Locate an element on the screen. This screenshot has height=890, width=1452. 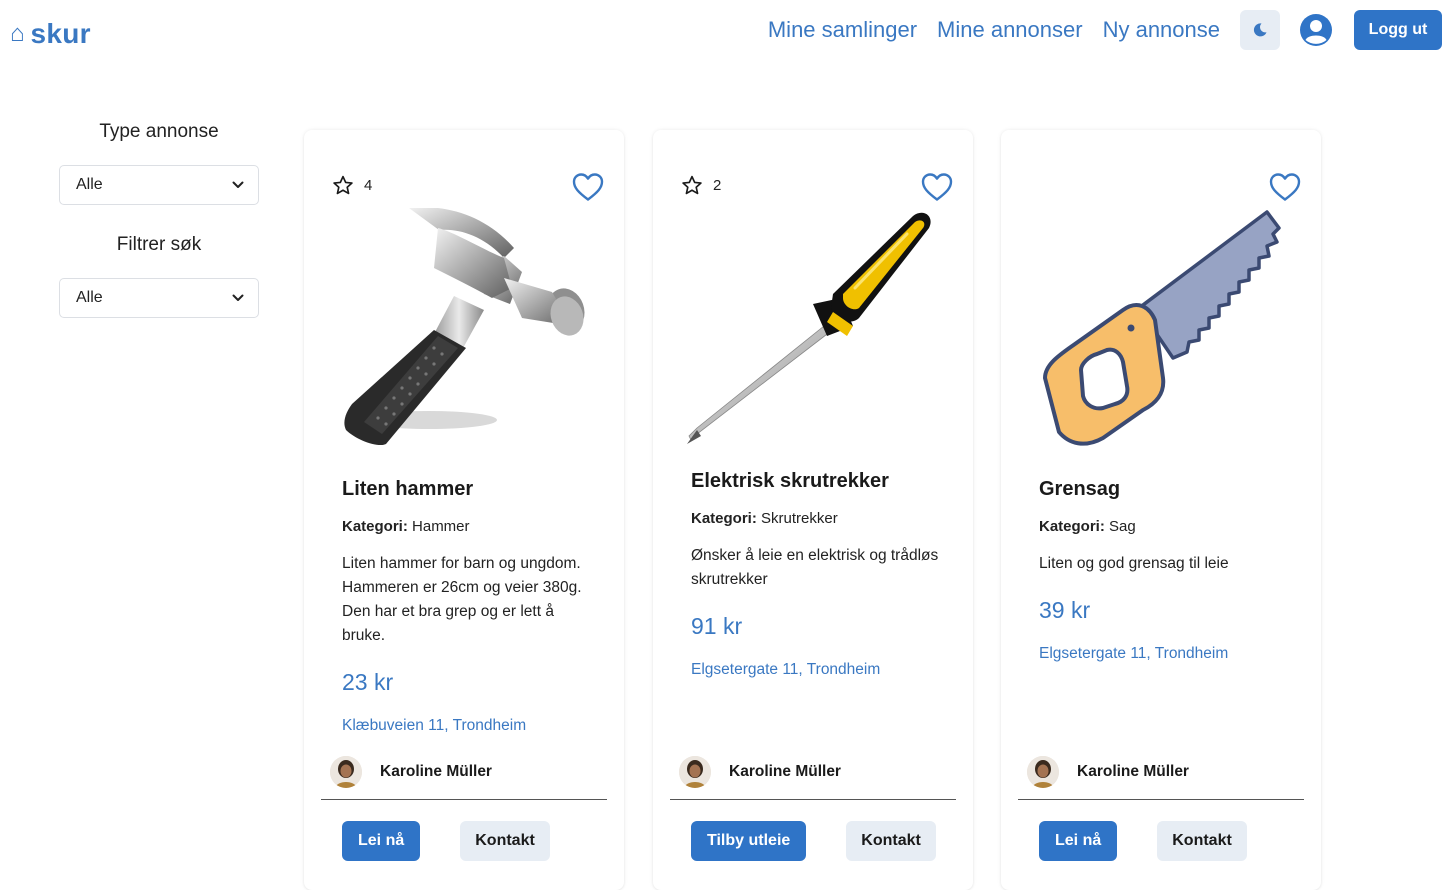
rating: 2 is located at coordinates (701, 185).